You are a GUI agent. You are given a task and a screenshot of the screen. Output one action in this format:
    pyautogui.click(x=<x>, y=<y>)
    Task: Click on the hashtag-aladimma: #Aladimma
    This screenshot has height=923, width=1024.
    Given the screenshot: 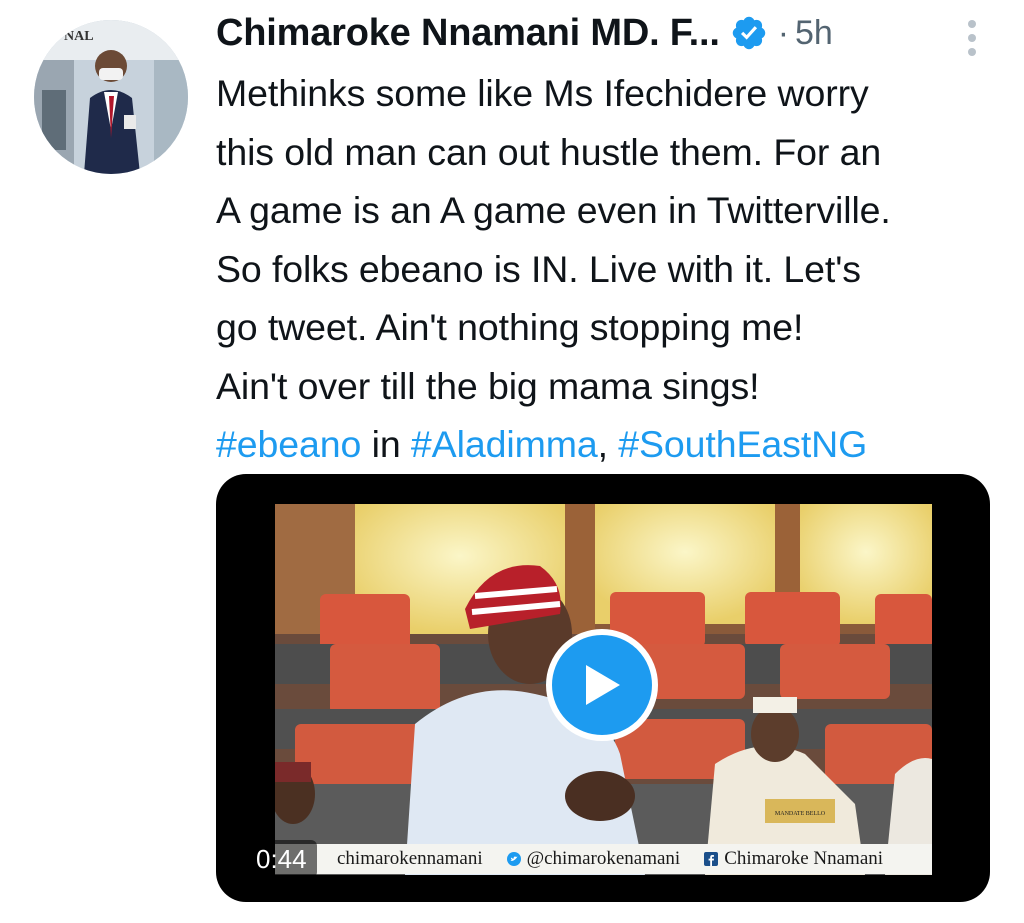 What is the action you would take?
    pyautogui.click(x=504, y=444)
    